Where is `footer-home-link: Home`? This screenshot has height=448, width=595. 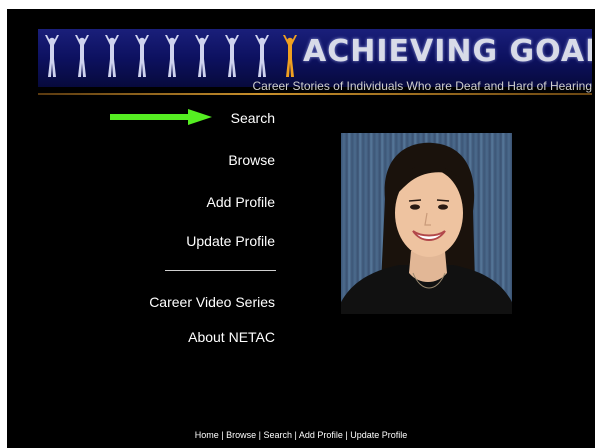 footer-home-link: Home is located at coordinates (207, 435).